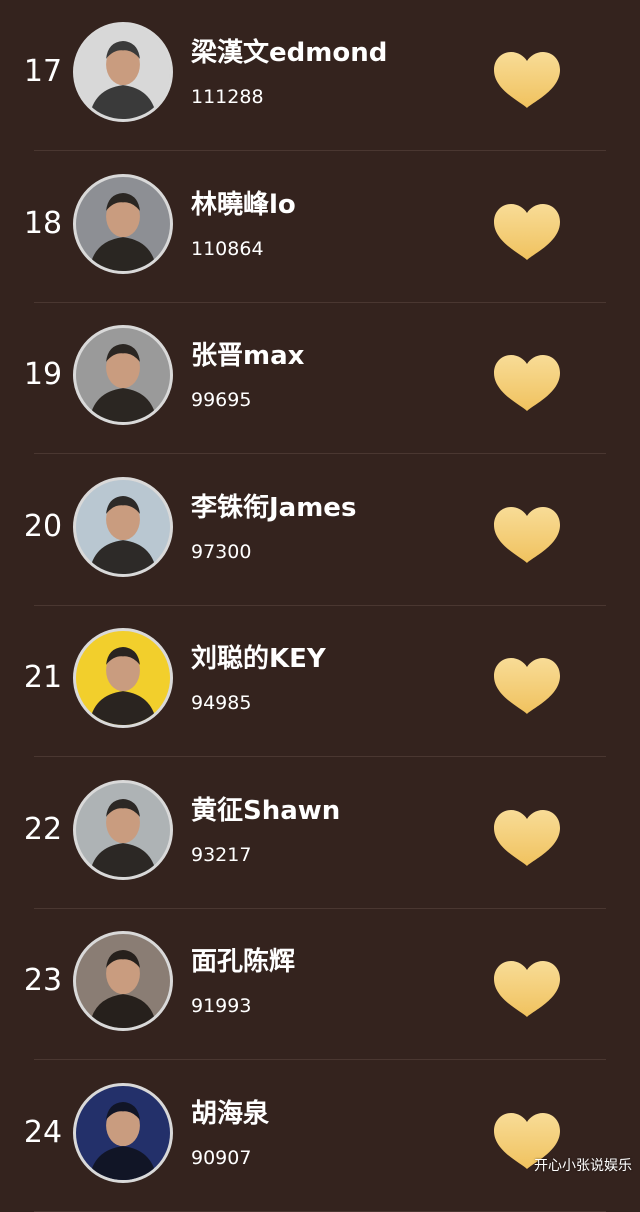 This screenshot has width=640, height=1212. What do you see at coordinates (227, 248) in the screenshot?
I see `score-value: 110864` at bounding box center [227, 248].